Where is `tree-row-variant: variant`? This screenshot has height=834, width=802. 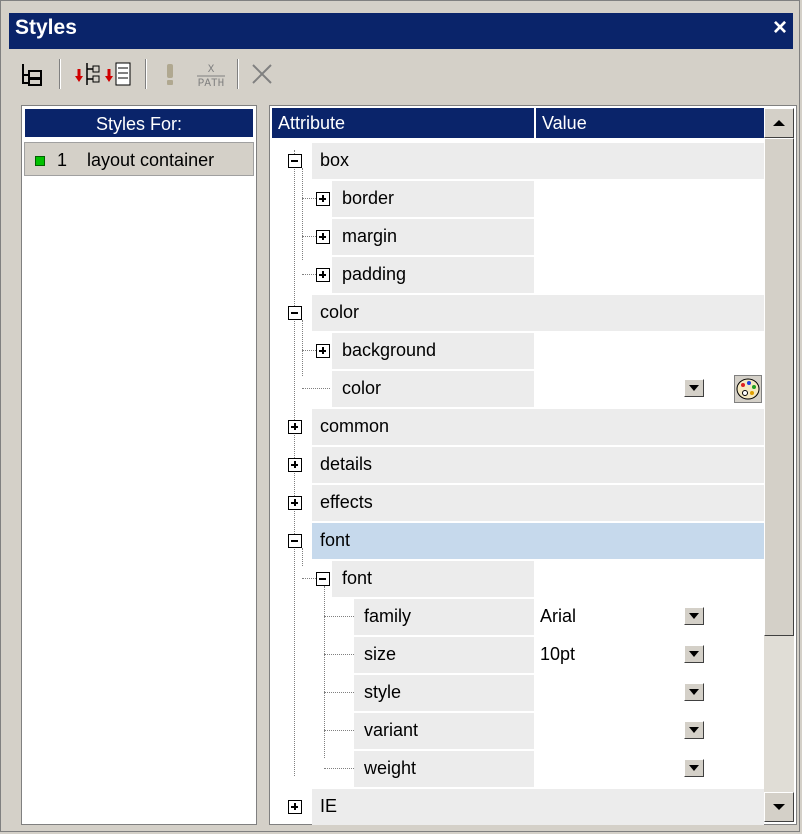 tree-row-variant: variant is located at coordinates (518, 731).